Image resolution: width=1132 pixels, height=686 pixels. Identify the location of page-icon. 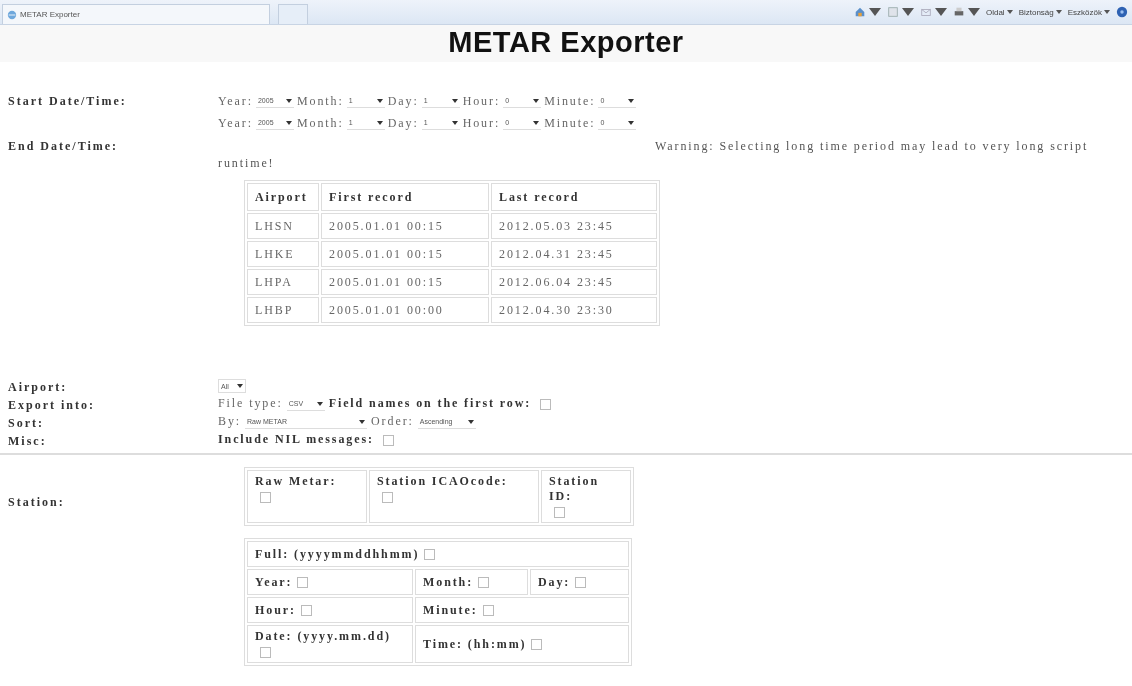
(12, 14).